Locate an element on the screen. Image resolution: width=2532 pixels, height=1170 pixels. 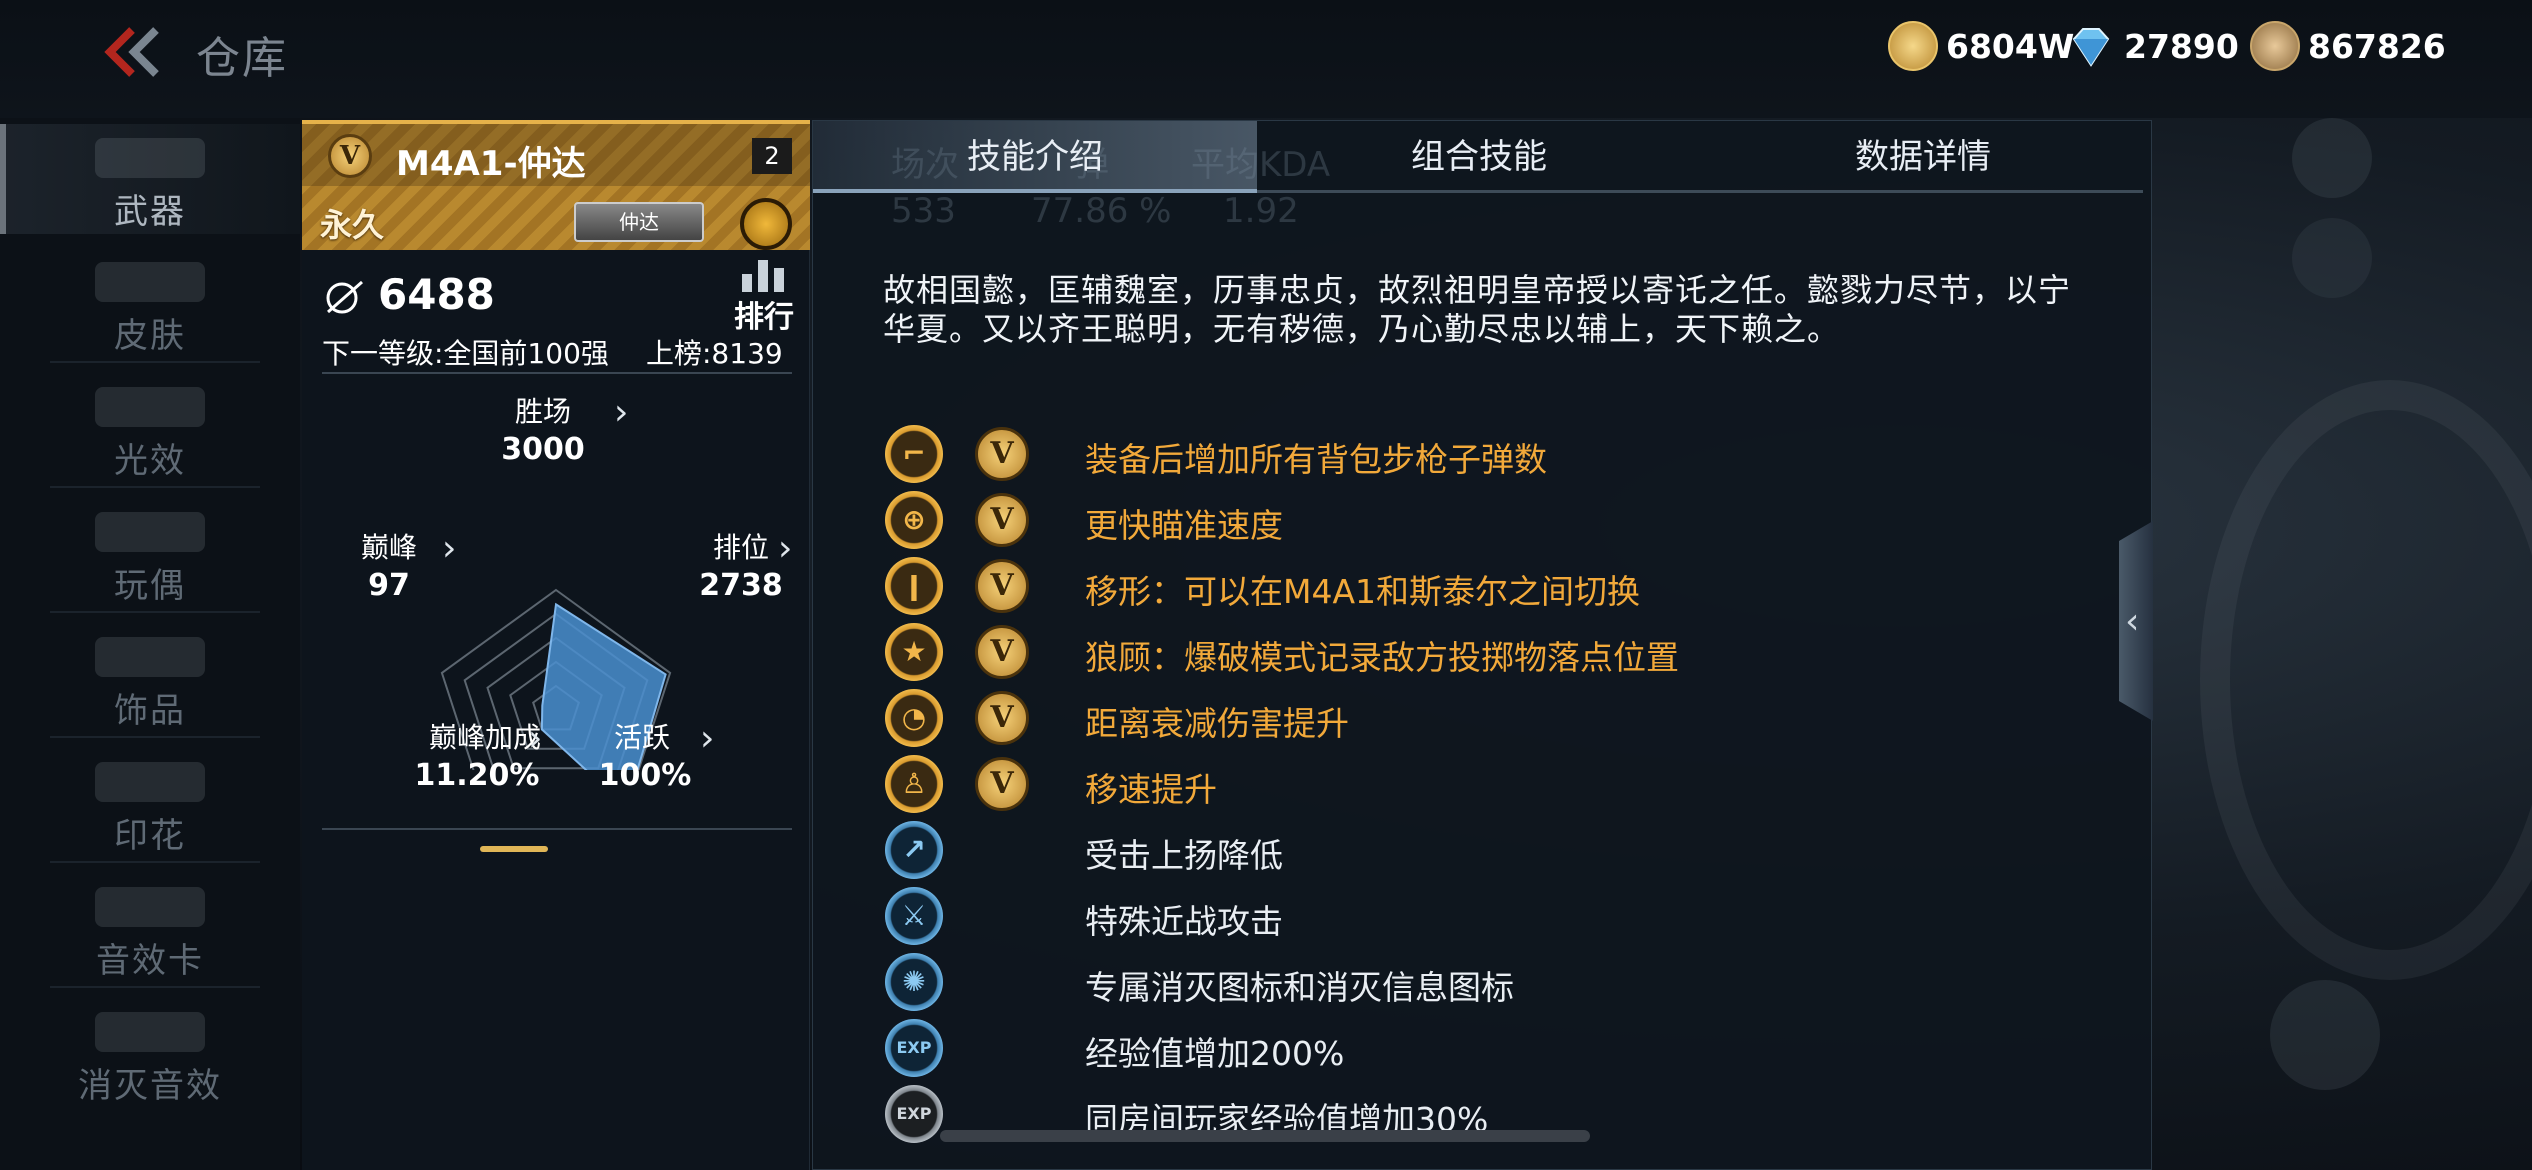
rifle-icon: ⌐ is located at coordinates (914, 454).